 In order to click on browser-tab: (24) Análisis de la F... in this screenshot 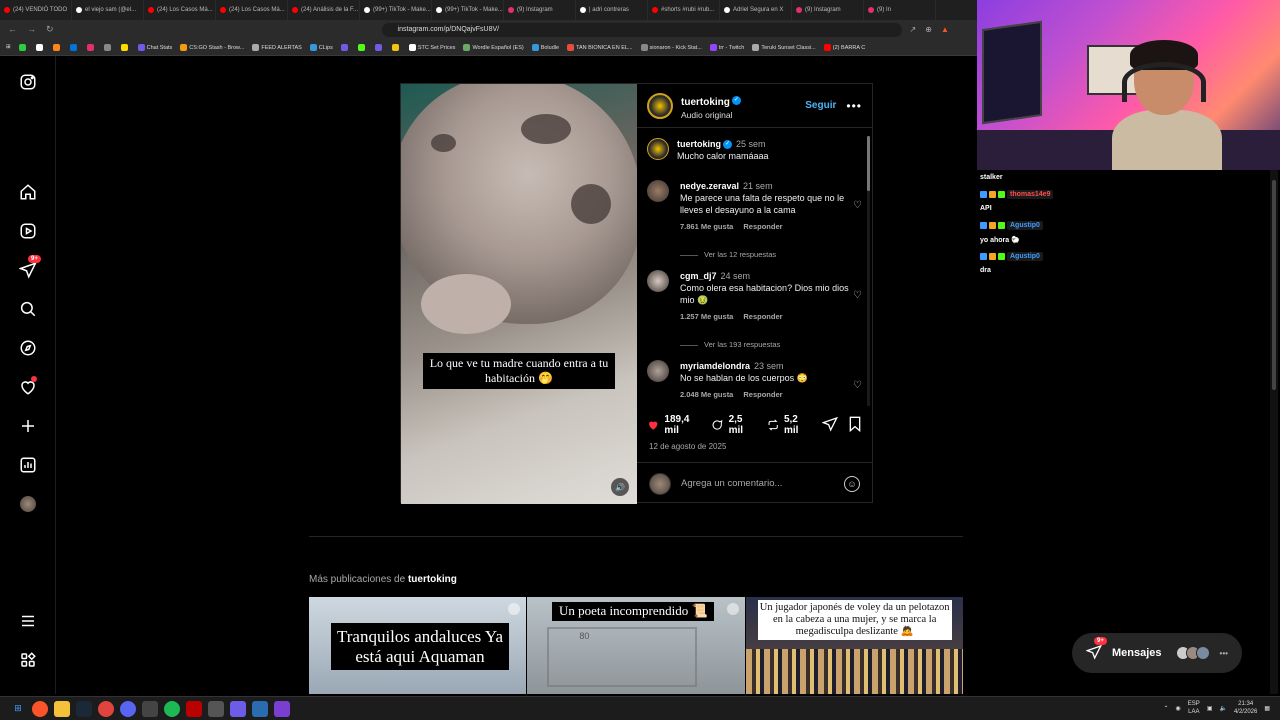, I will do `click(324, 10)`.